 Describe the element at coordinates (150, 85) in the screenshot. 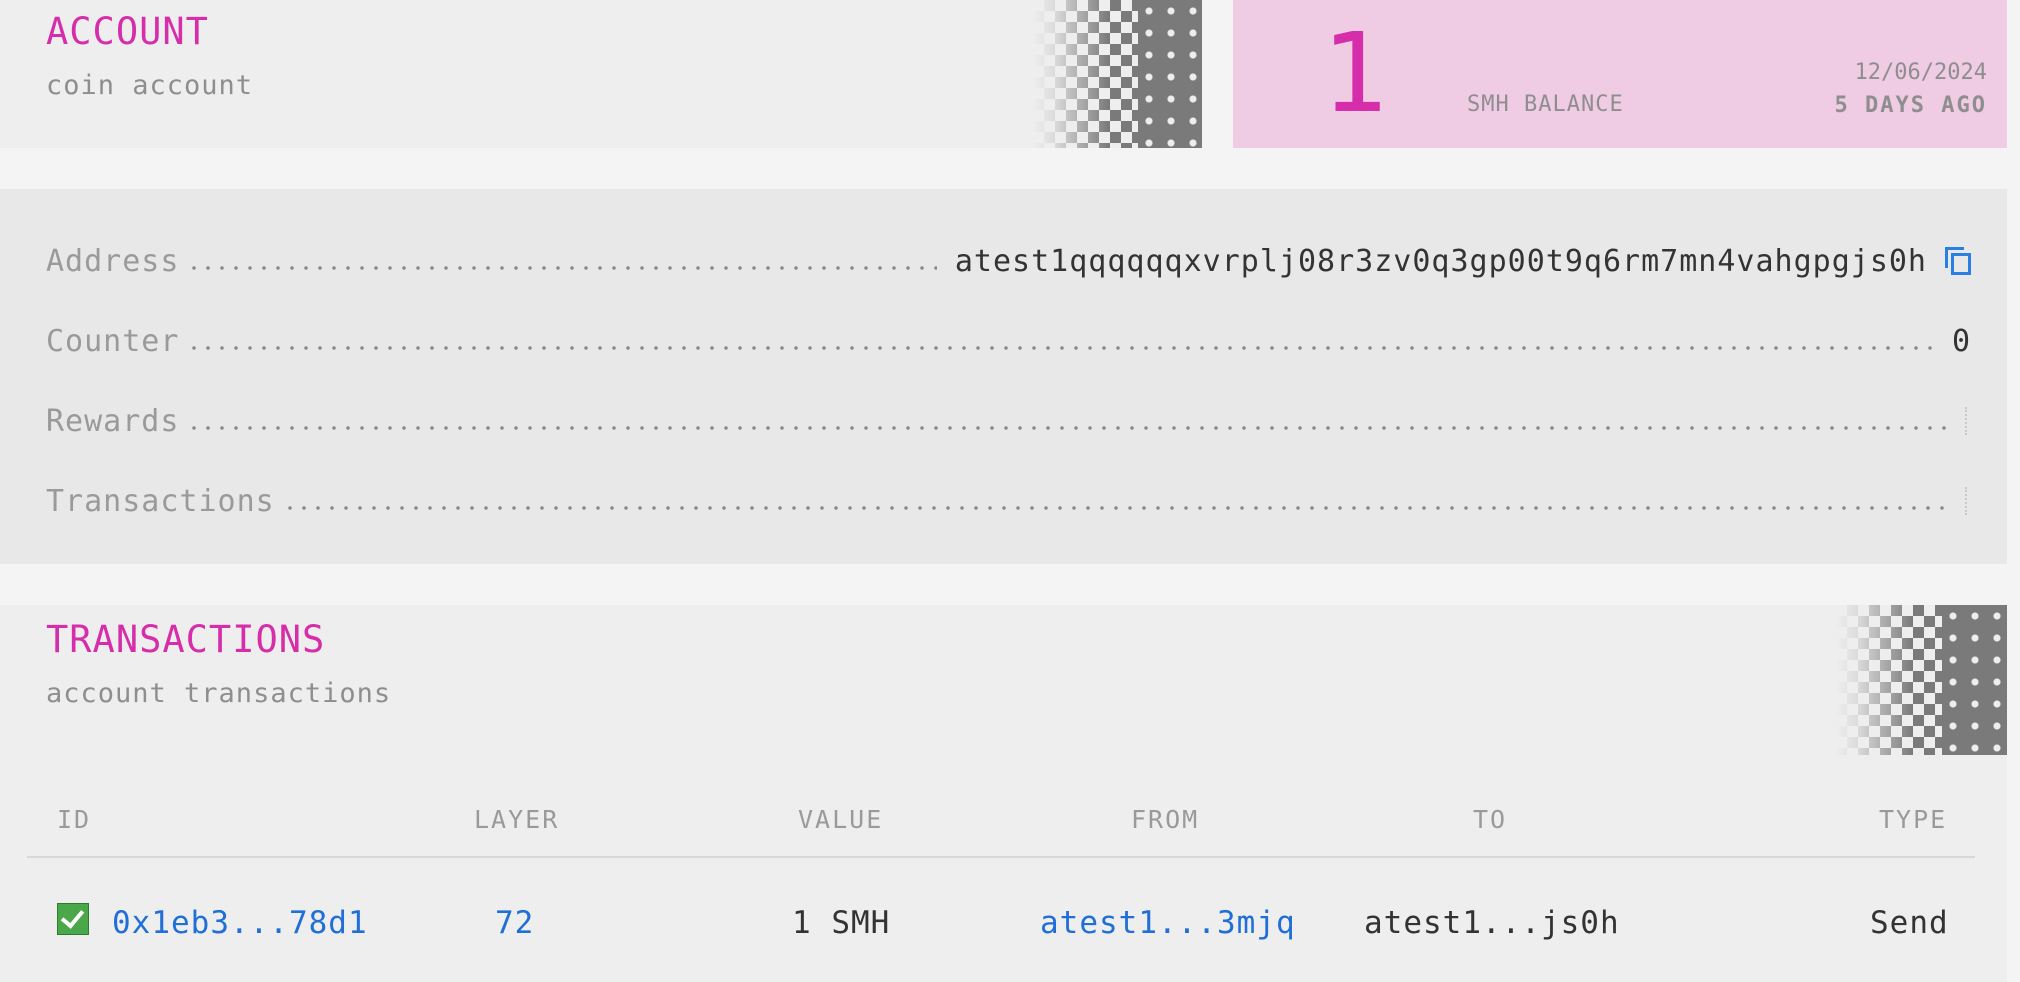

I see `account-subtitle: coin account` at that location.